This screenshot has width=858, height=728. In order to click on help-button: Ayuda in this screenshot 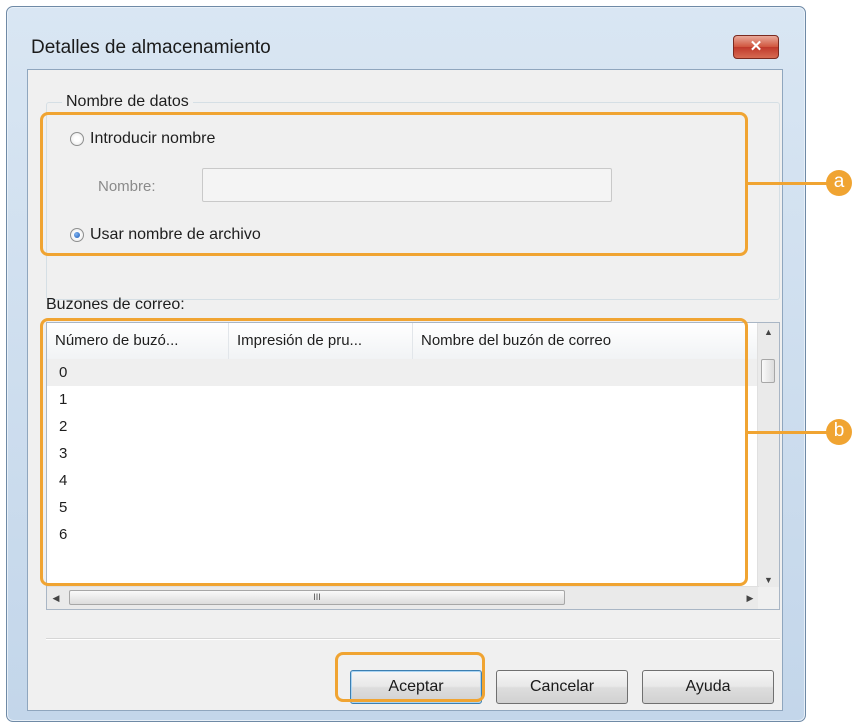, I will do `click(708, 687)`.